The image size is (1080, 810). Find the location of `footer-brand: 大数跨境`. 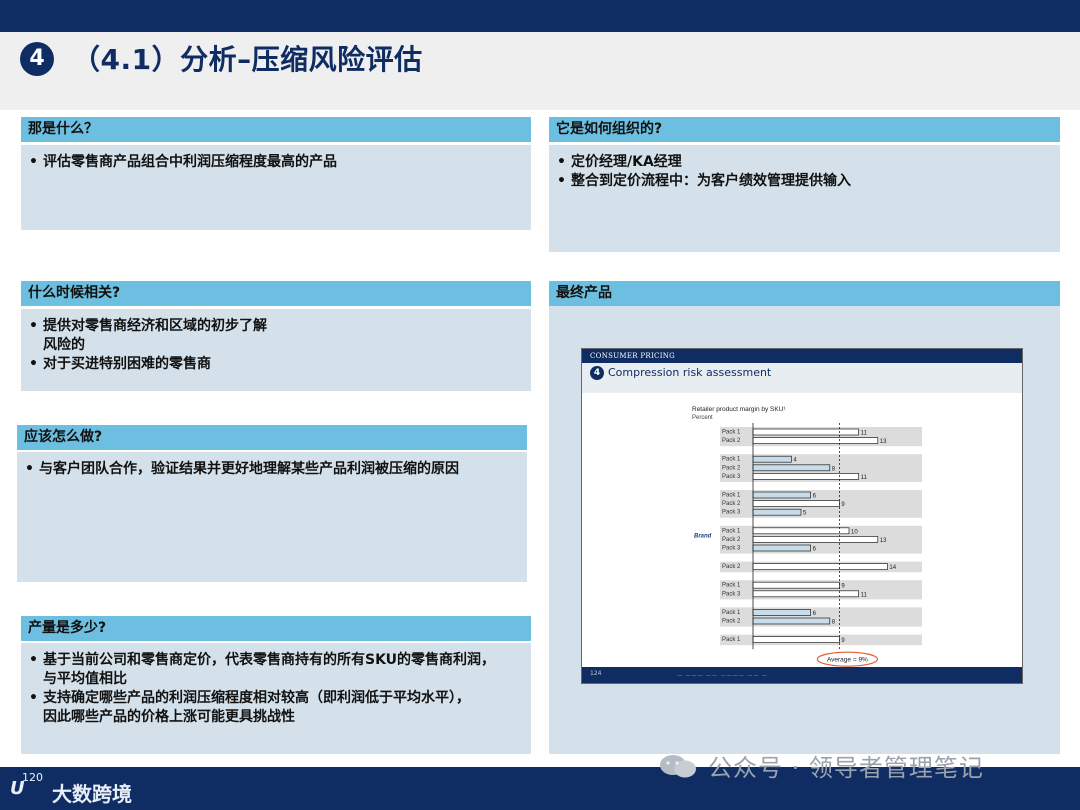

footer-brand: 大数跨境 is located at coordinates (92, 794).